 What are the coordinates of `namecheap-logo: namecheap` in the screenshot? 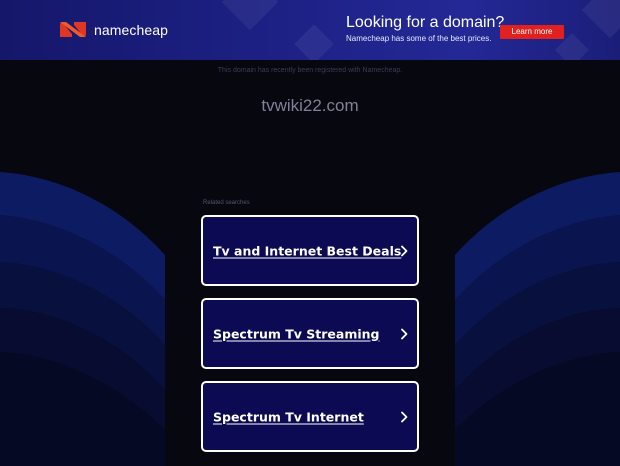 It's located at (113, 29).